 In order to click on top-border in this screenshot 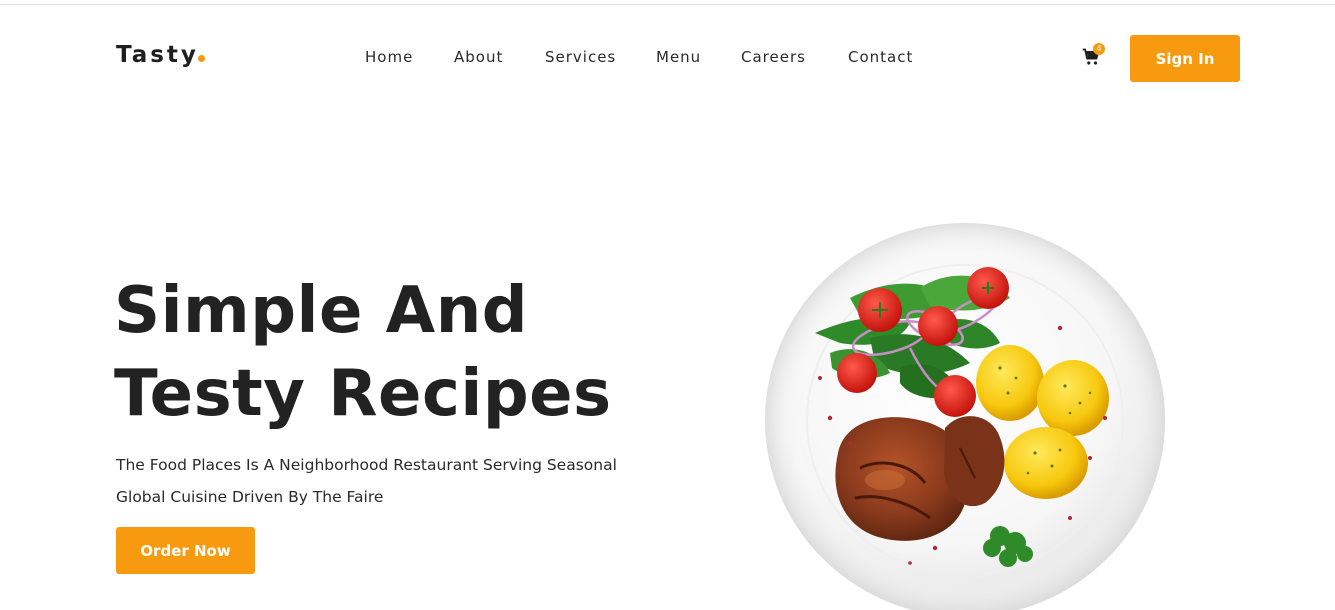, I will do `click(667, 4)`.